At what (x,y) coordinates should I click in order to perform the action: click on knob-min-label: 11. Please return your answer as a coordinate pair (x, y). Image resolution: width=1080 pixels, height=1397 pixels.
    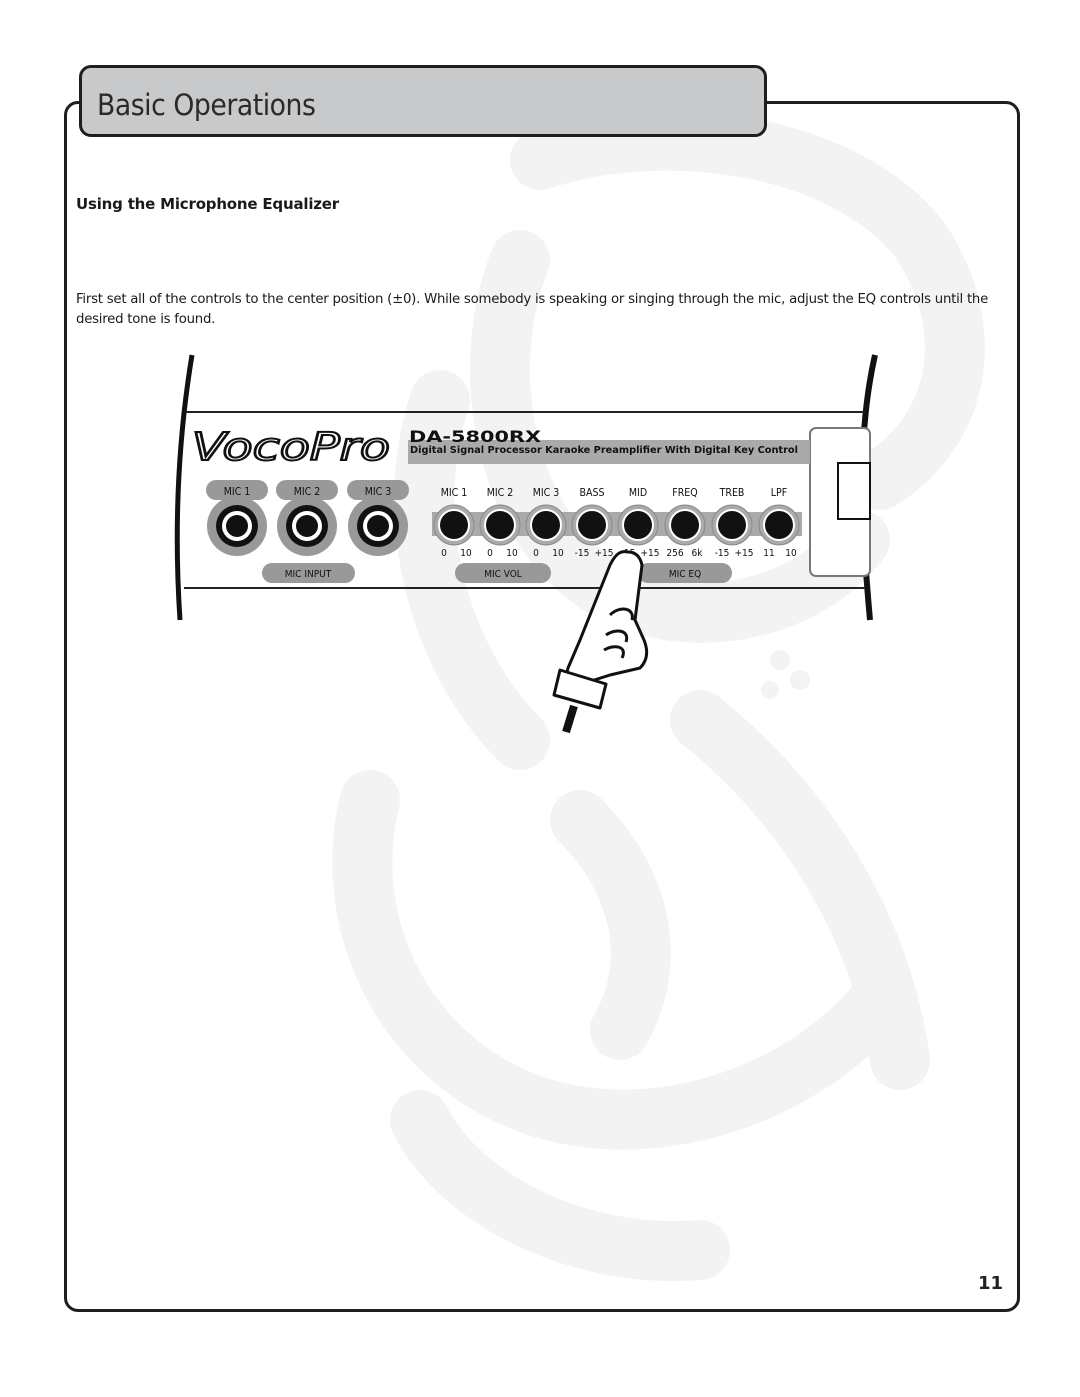
    Looking at the image, I should click on (768, 553).